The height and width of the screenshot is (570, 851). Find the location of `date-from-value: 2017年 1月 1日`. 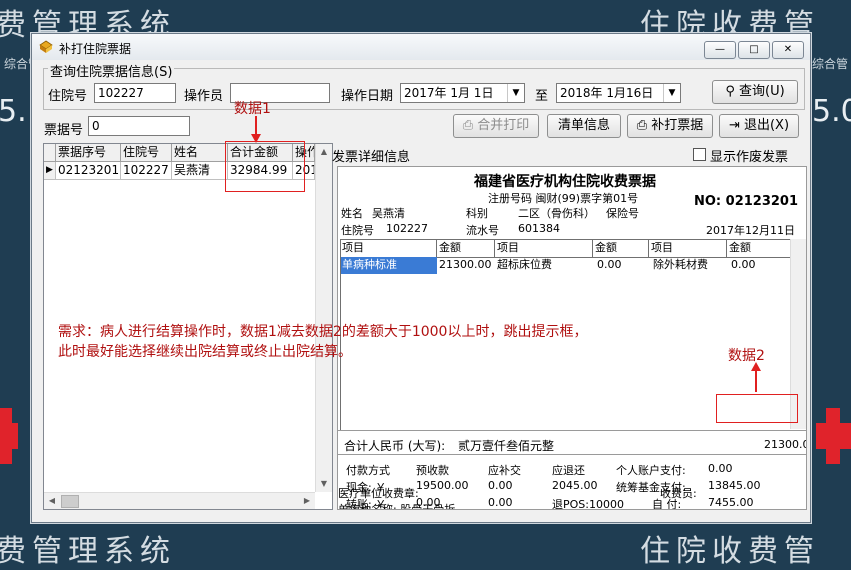

date-from-value: 2017年 1月 1日 is located at coordinates (449, 93).